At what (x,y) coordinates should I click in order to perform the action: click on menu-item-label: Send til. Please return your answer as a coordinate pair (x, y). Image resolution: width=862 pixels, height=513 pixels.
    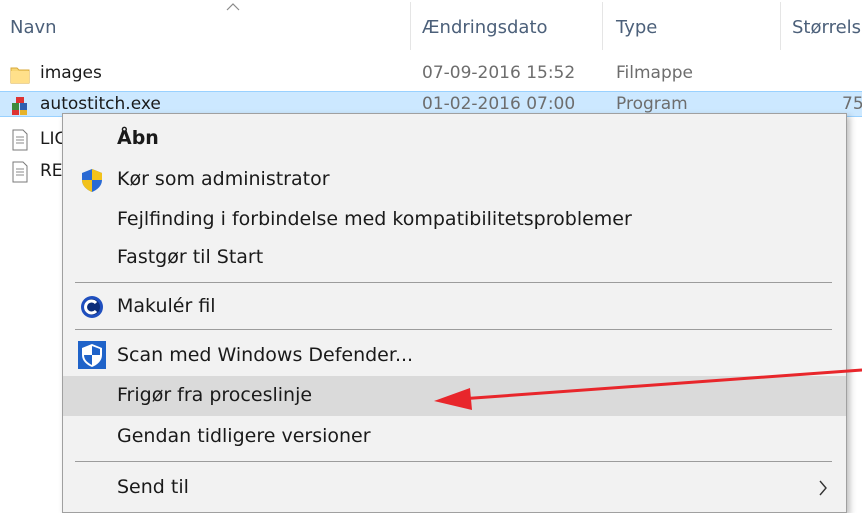
    Looking at the image, I should click on (153, 487).